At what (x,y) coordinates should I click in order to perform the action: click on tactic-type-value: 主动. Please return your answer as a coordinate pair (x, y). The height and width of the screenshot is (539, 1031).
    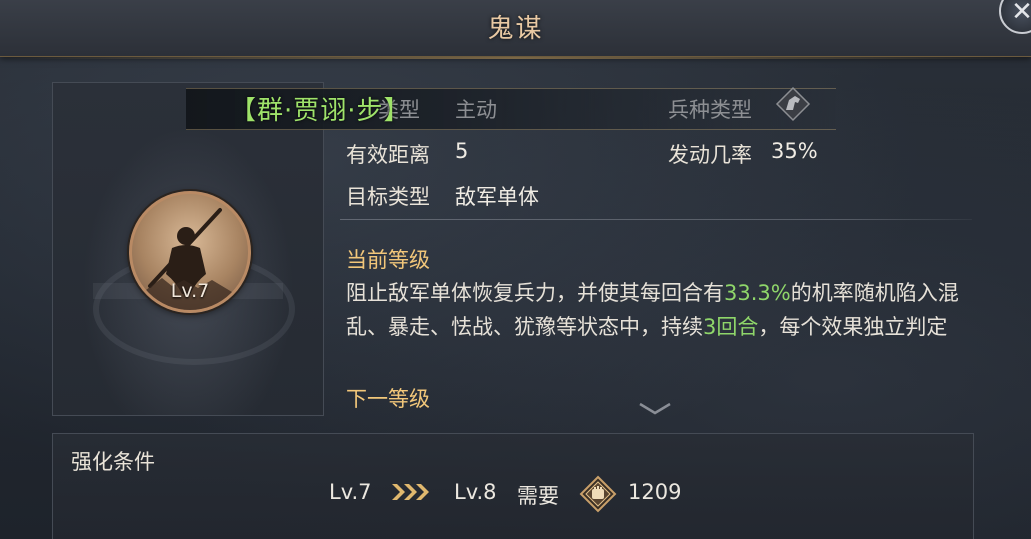
    Looking at the image, I should click on (476, 110).